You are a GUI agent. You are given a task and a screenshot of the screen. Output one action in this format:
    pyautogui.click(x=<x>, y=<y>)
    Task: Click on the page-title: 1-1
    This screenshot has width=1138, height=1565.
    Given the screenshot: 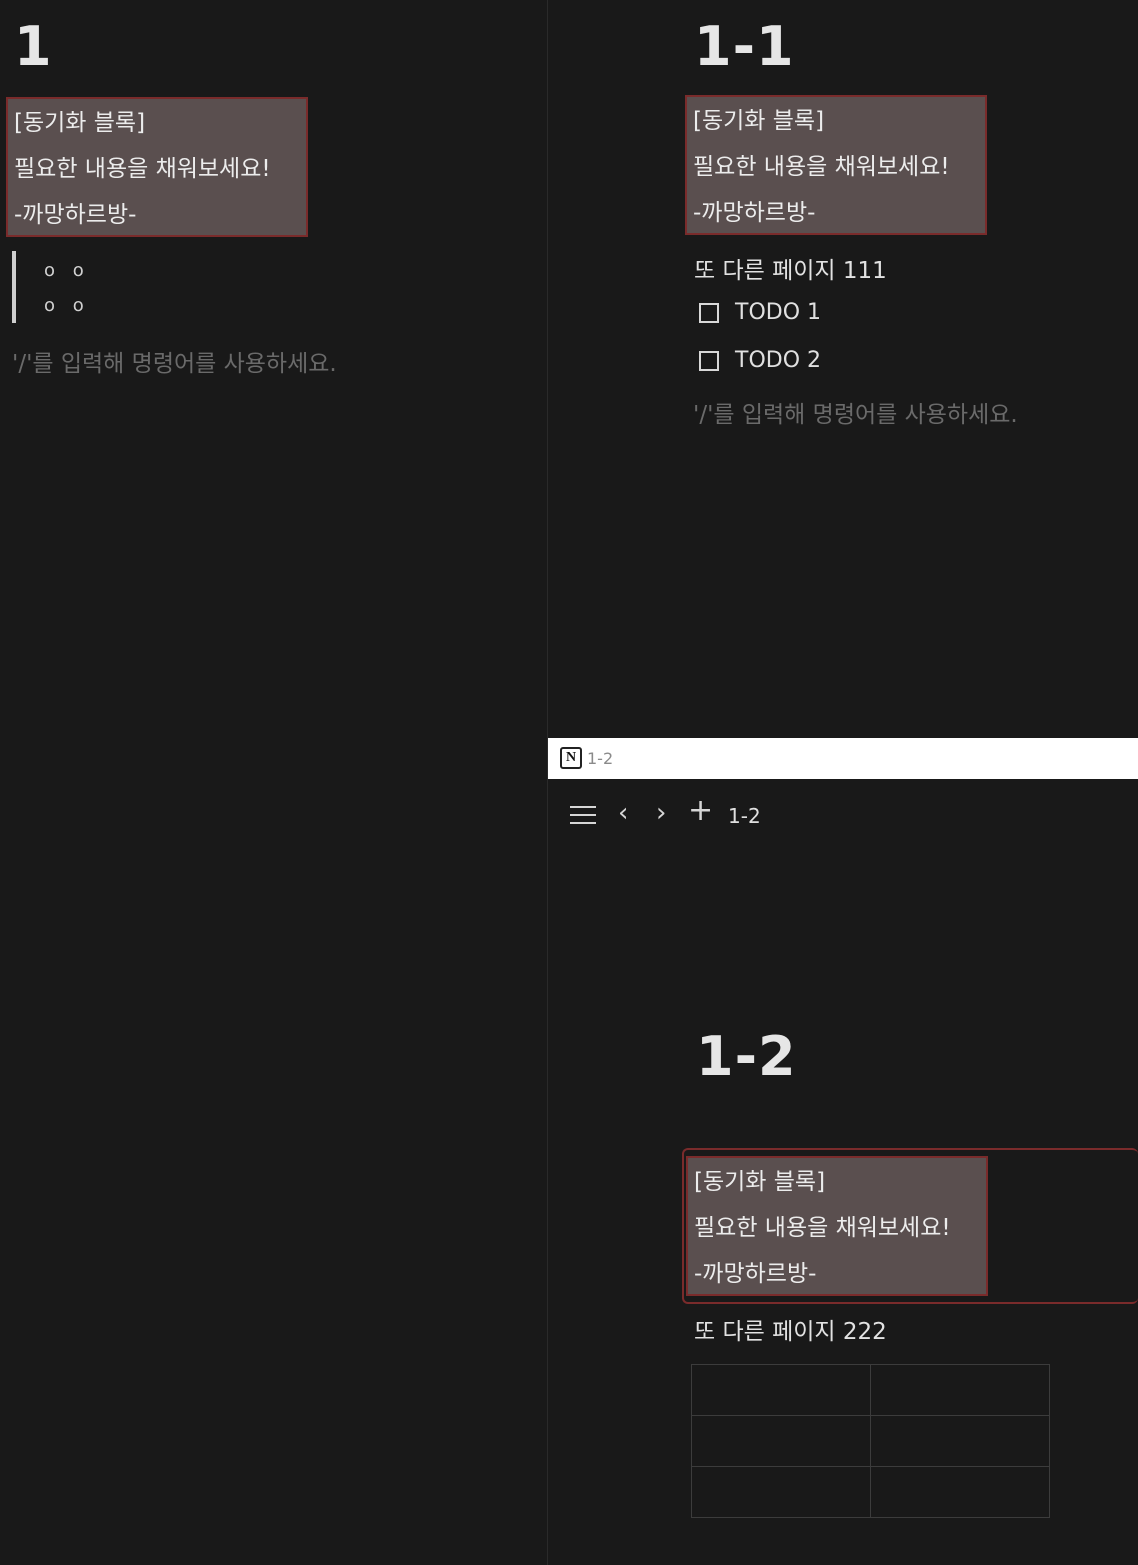 What is the action you would take?
    pyautogui.click(x=744, y=47)
    